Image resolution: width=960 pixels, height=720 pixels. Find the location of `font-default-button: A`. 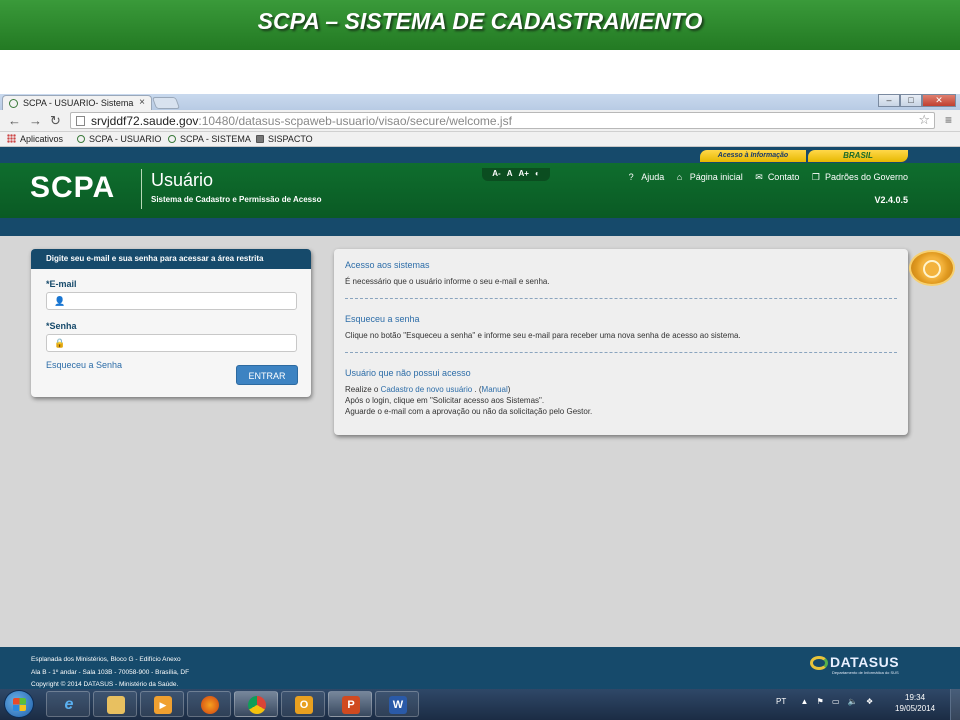

font-default-button: A is located at coordinates (510, 173).